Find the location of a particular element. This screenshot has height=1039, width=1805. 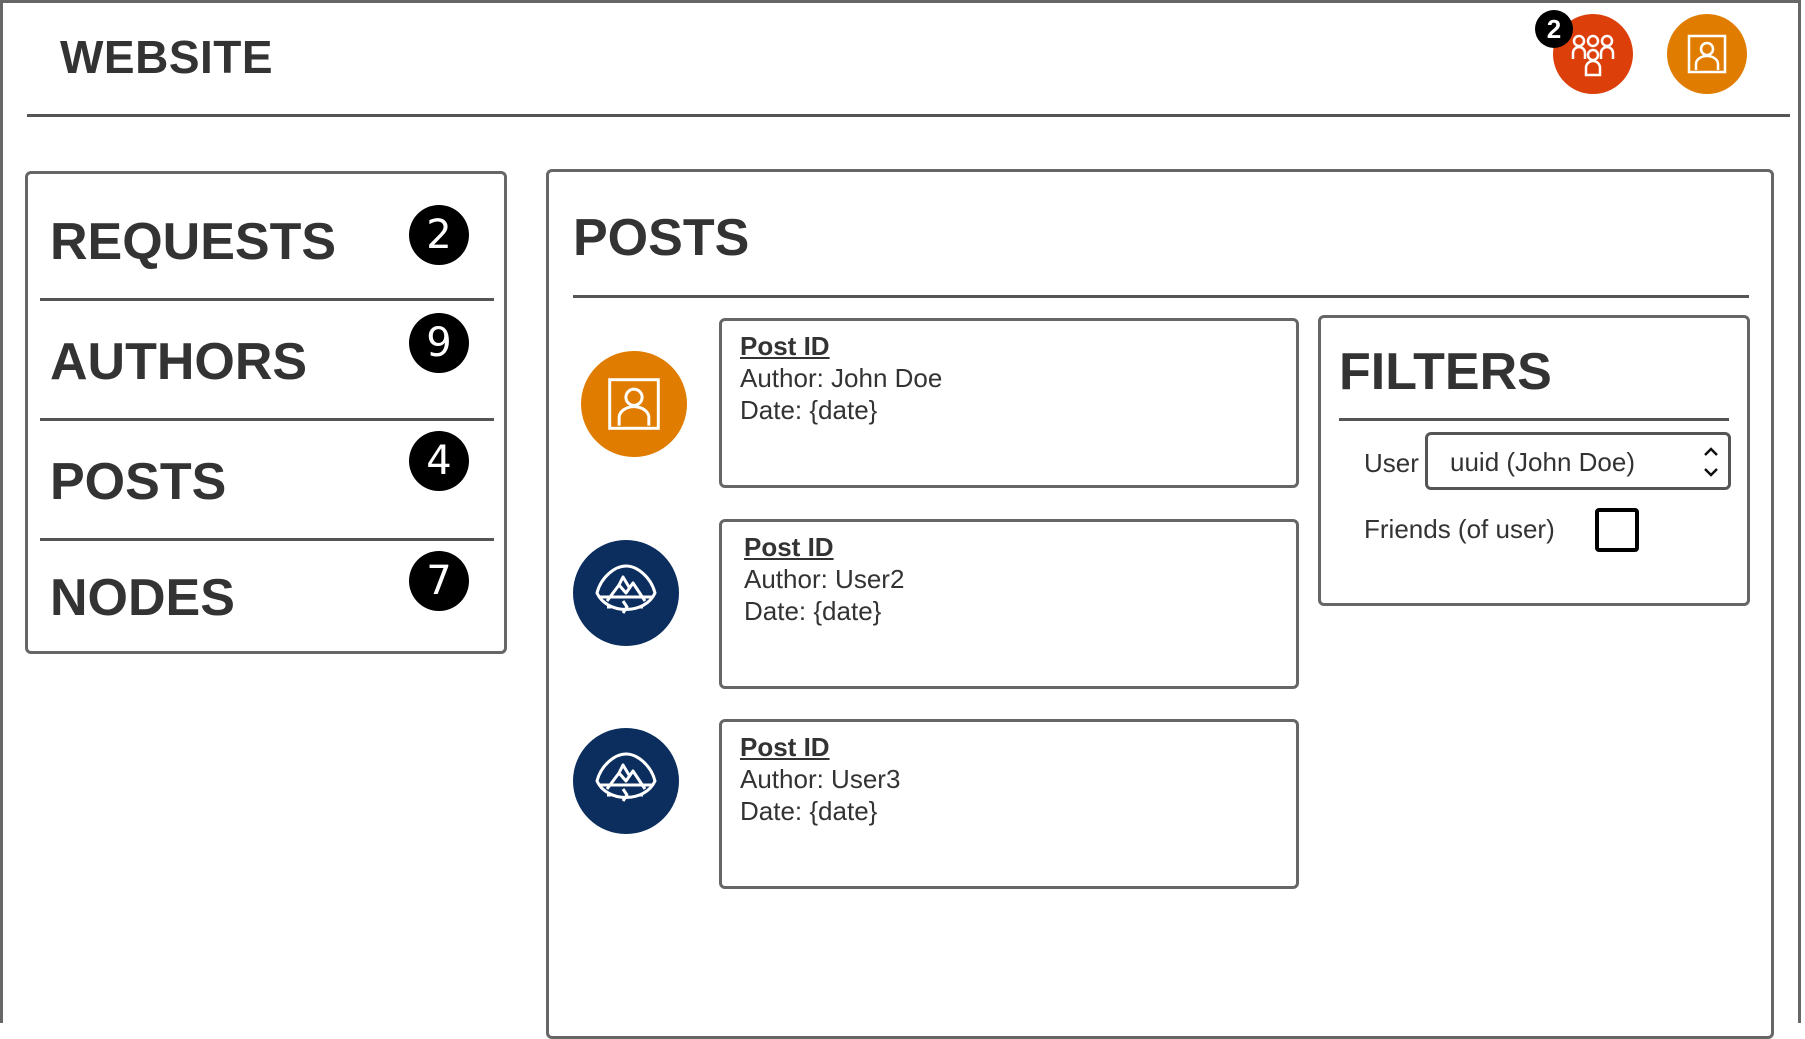

friends-notification-badge: 2 is located at coordinates (1554, 29).